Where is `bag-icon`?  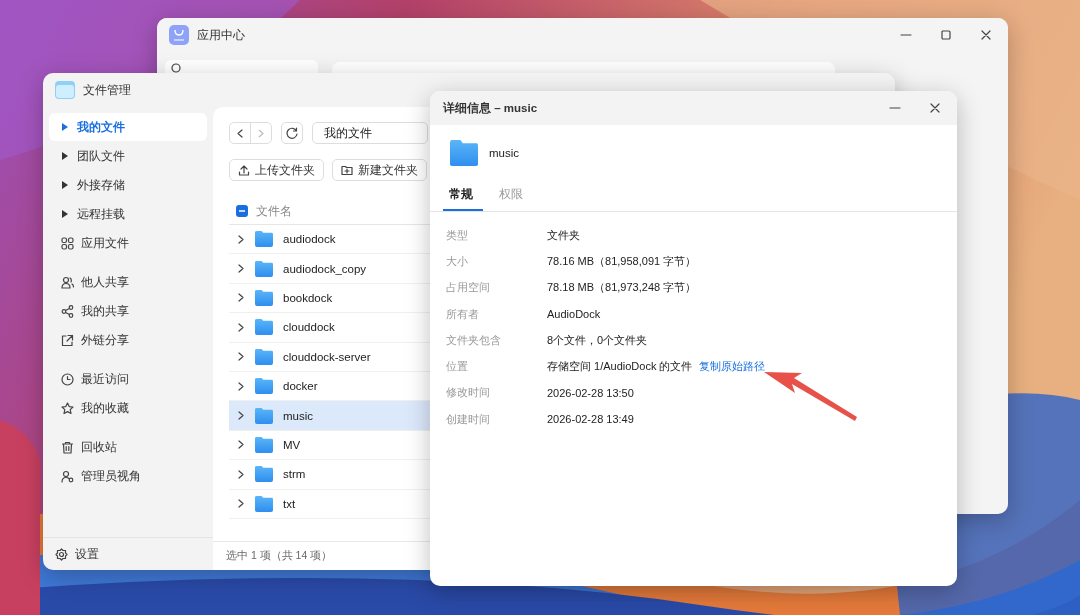
bag-icon is located at coordinates (179, 35).